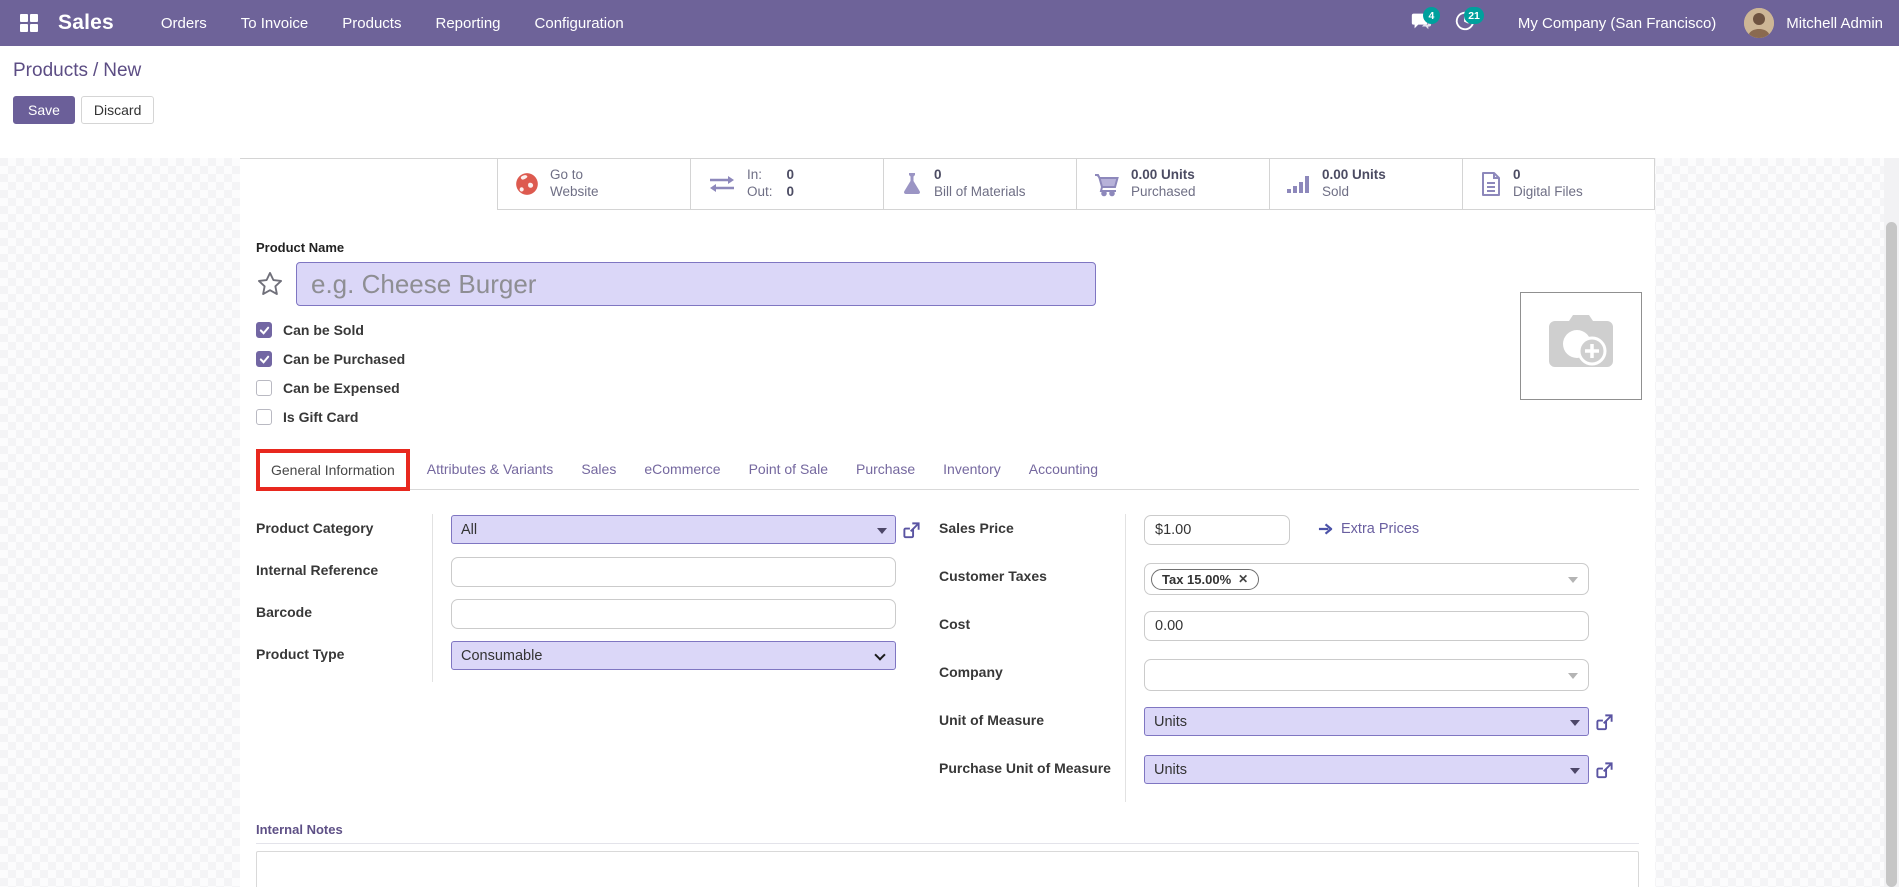 This screenshot has height=887, width=1899. I want to click on internal-reference-label: Internal Reference, so click(317, 570).